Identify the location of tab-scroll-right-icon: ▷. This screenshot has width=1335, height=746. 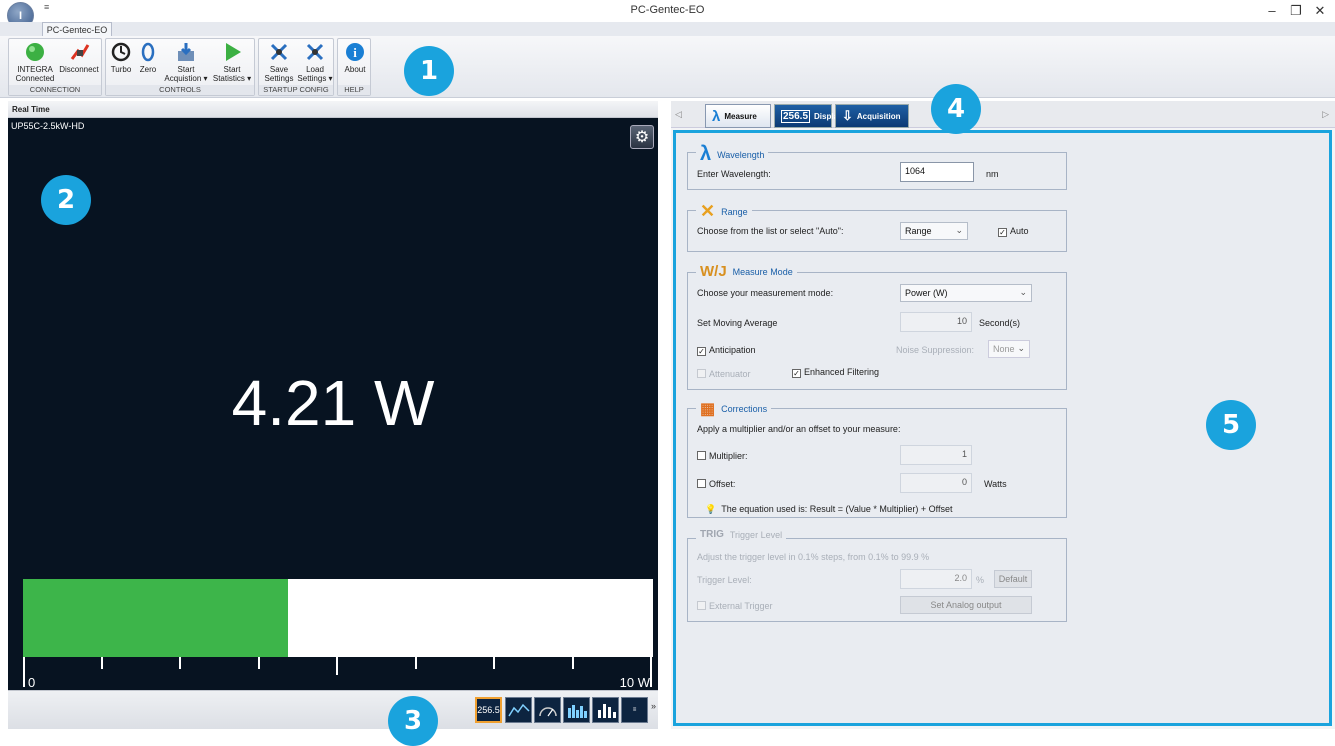
(1325, 114).